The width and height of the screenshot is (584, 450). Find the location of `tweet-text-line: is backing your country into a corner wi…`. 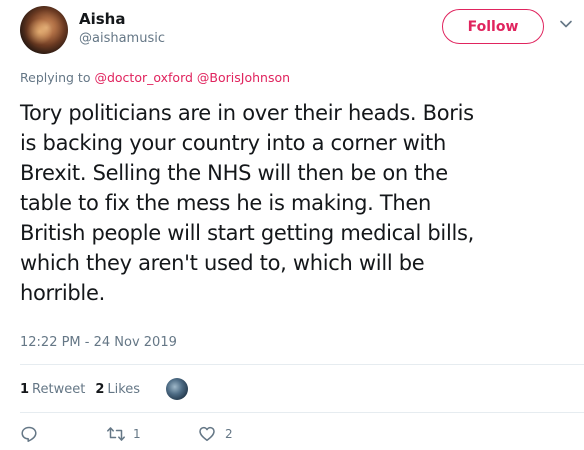

tweet-text-line: is backing your country into a corner wi… is located at coordinates (233, 143).